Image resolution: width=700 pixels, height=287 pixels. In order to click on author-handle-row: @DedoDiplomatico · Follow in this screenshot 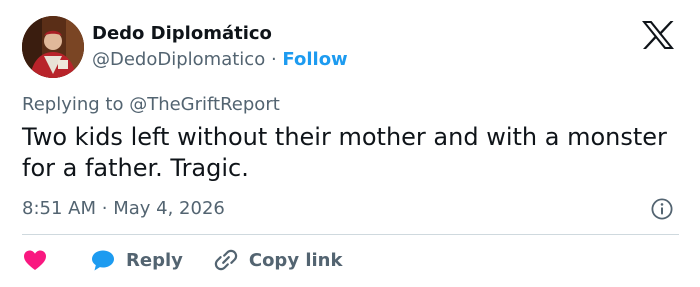, I will do `click(220, 60)`.